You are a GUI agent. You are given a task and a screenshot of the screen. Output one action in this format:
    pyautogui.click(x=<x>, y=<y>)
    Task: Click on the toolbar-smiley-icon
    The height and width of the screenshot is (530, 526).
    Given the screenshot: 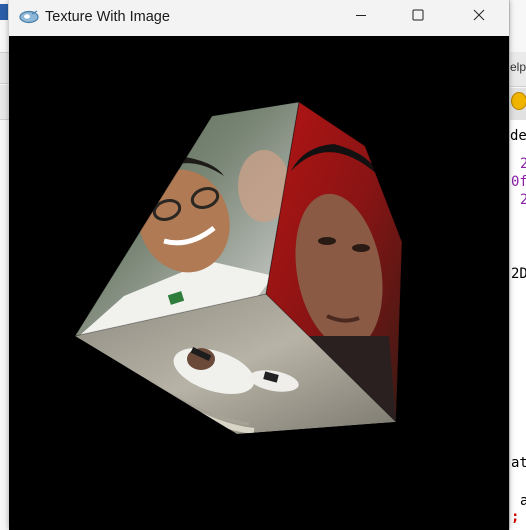 What is the action you would take?
    pyautogui.click(x=518, y=101)
    